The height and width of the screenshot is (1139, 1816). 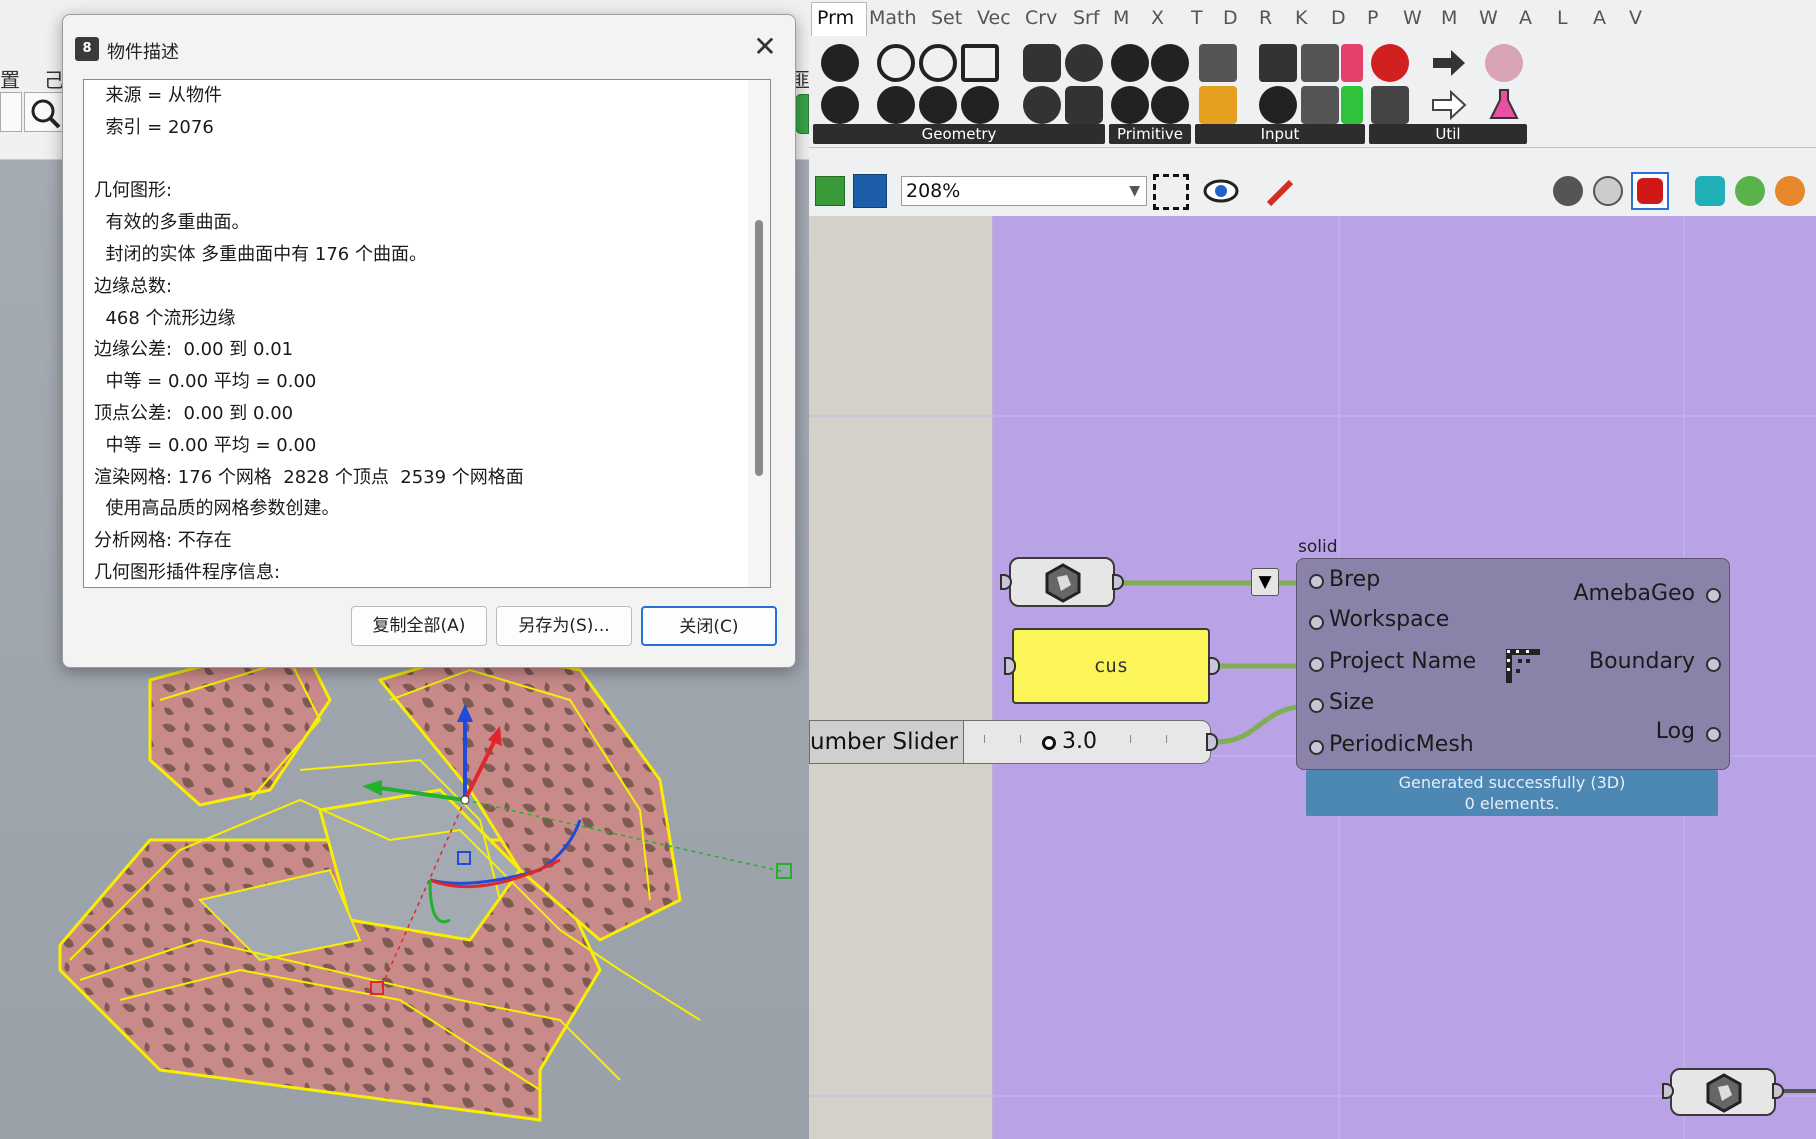 What do you see at coordinates (1488, 18) in the screenshot?
I see `tab-w-16: W` at bounding box center [1488, 18].